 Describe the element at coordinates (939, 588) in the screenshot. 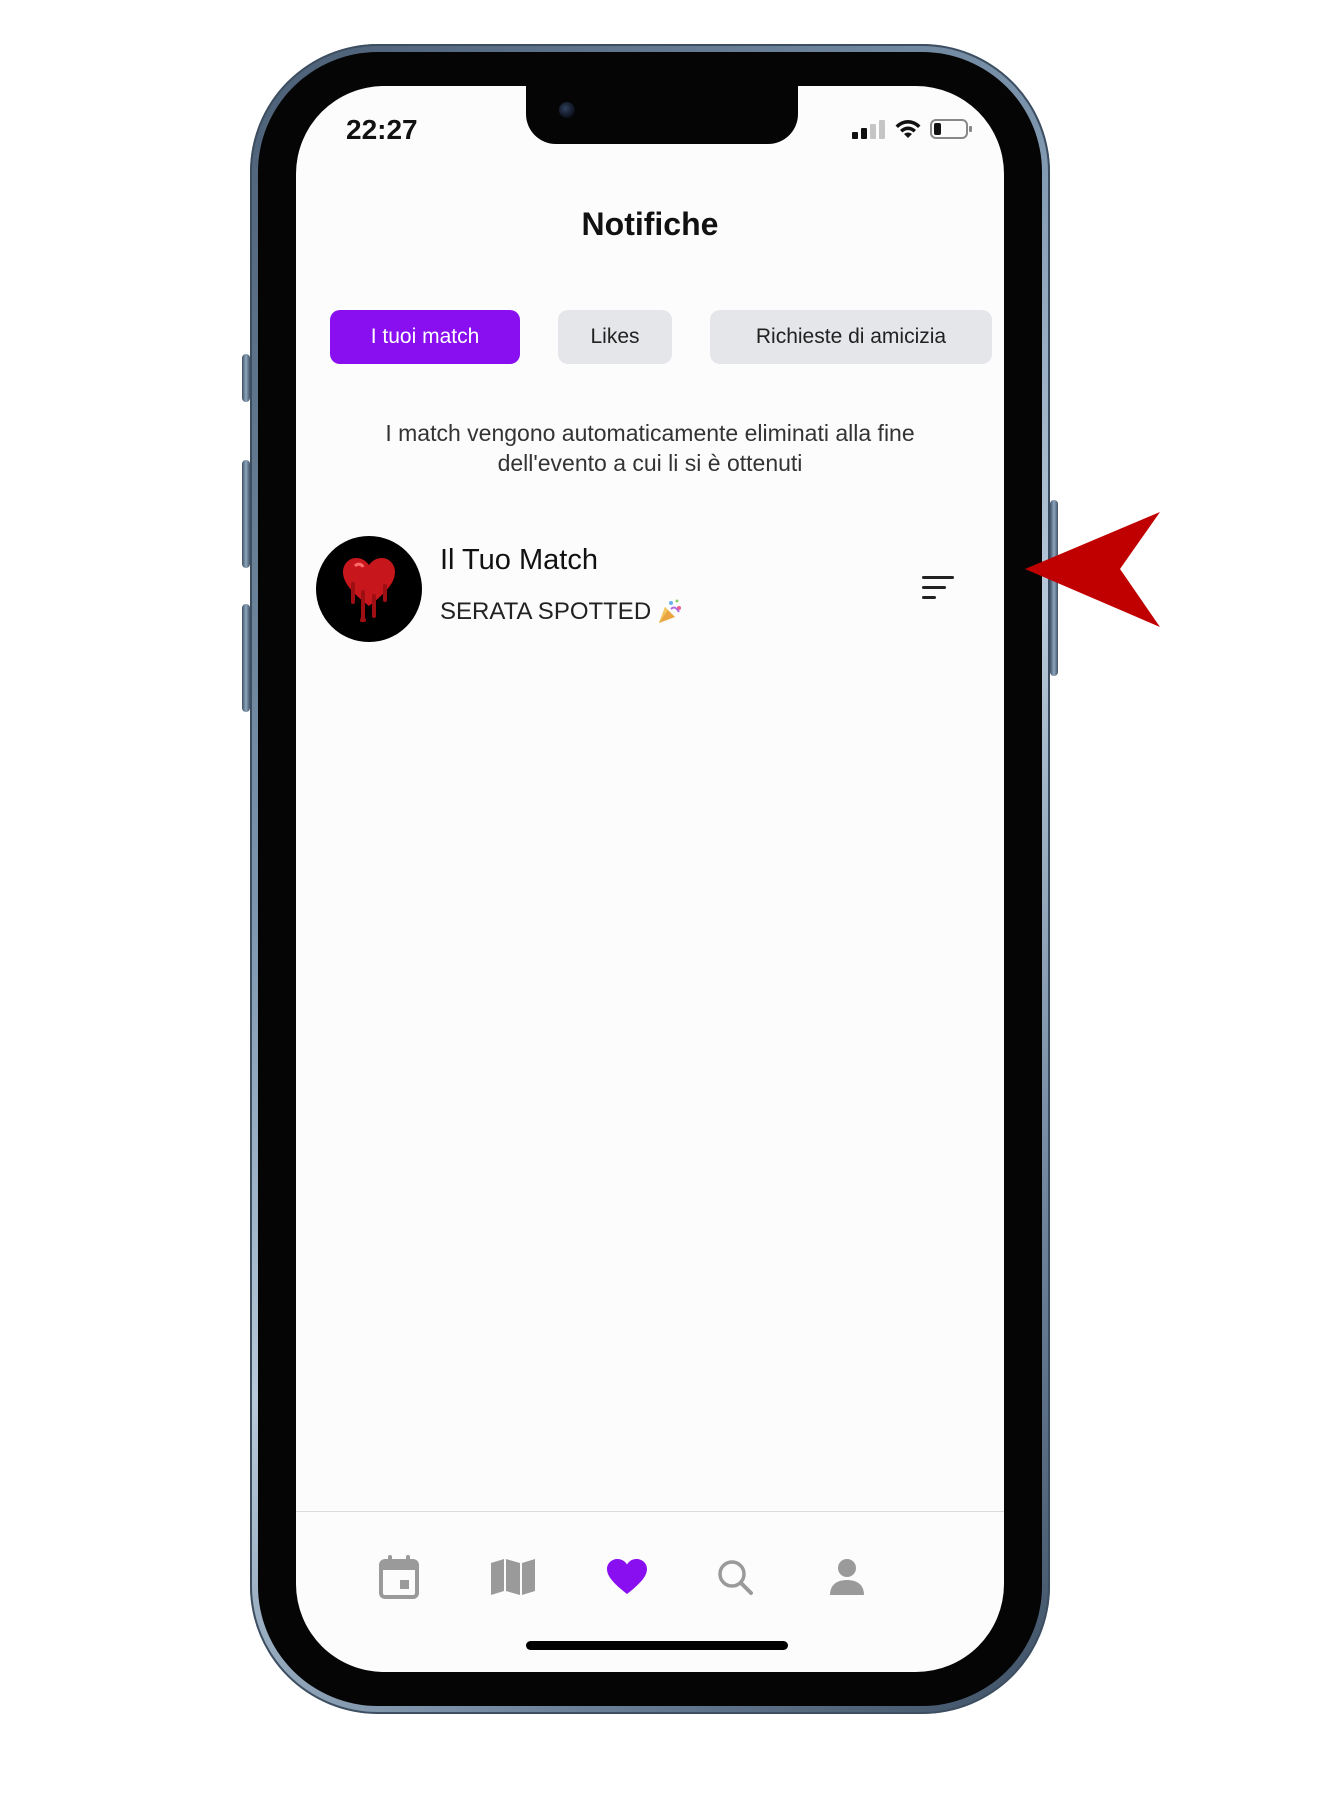

I see `options-menu-icon` at that location.